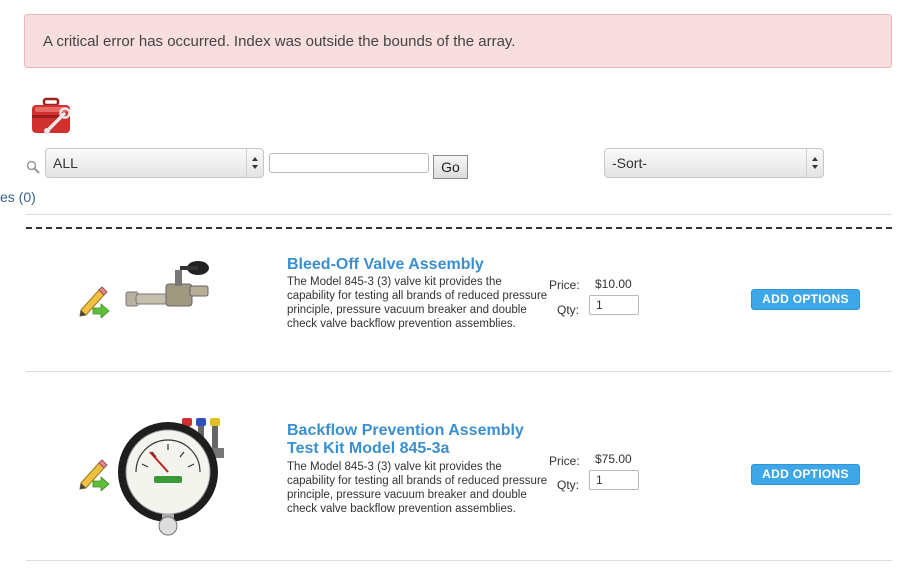  I want to click on price-value: $75.00, so click(613, 459).